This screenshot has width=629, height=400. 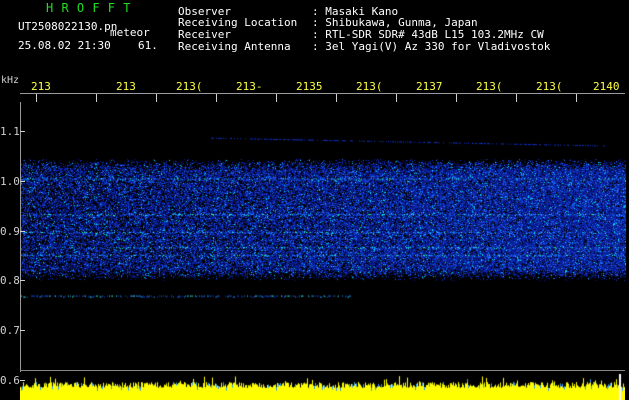 What do you see at coordinates (429, 86) in the screenshot?
I see `x-tick-label: 2137` at bounding box center [429, 86].